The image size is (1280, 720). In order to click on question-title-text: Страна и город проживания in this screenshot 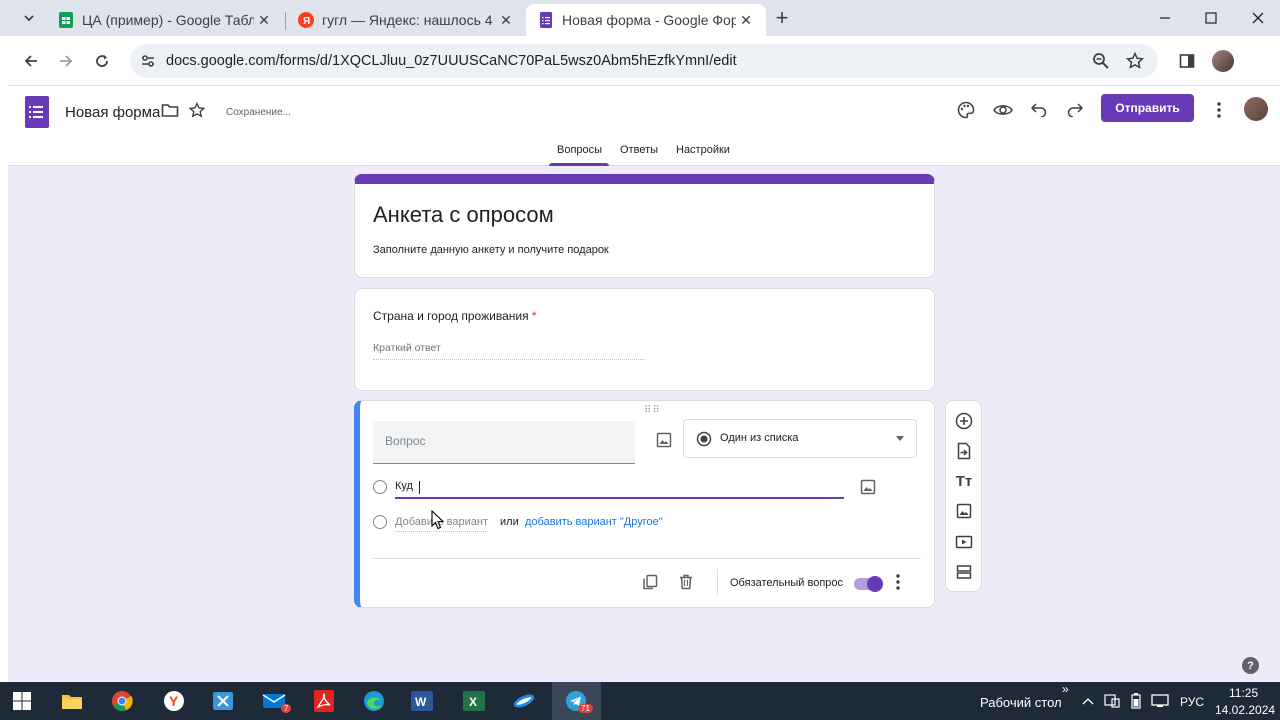, I will do `click(451, 316)`.